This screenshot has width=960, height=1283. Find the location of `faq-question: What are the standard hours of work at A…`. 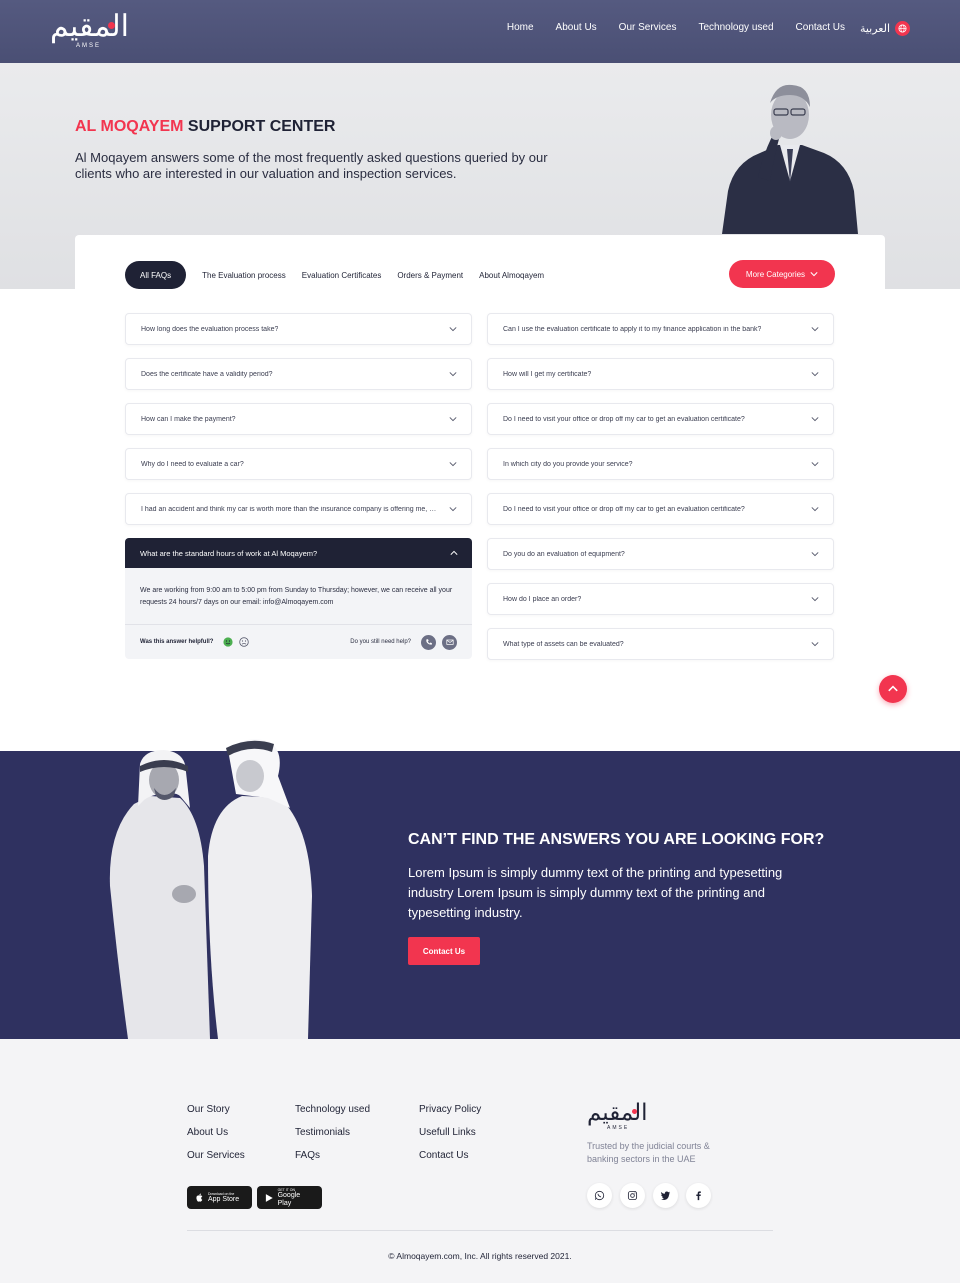

faq-question: What are the standard hours of work at A… is located at coordinates (229, 553).